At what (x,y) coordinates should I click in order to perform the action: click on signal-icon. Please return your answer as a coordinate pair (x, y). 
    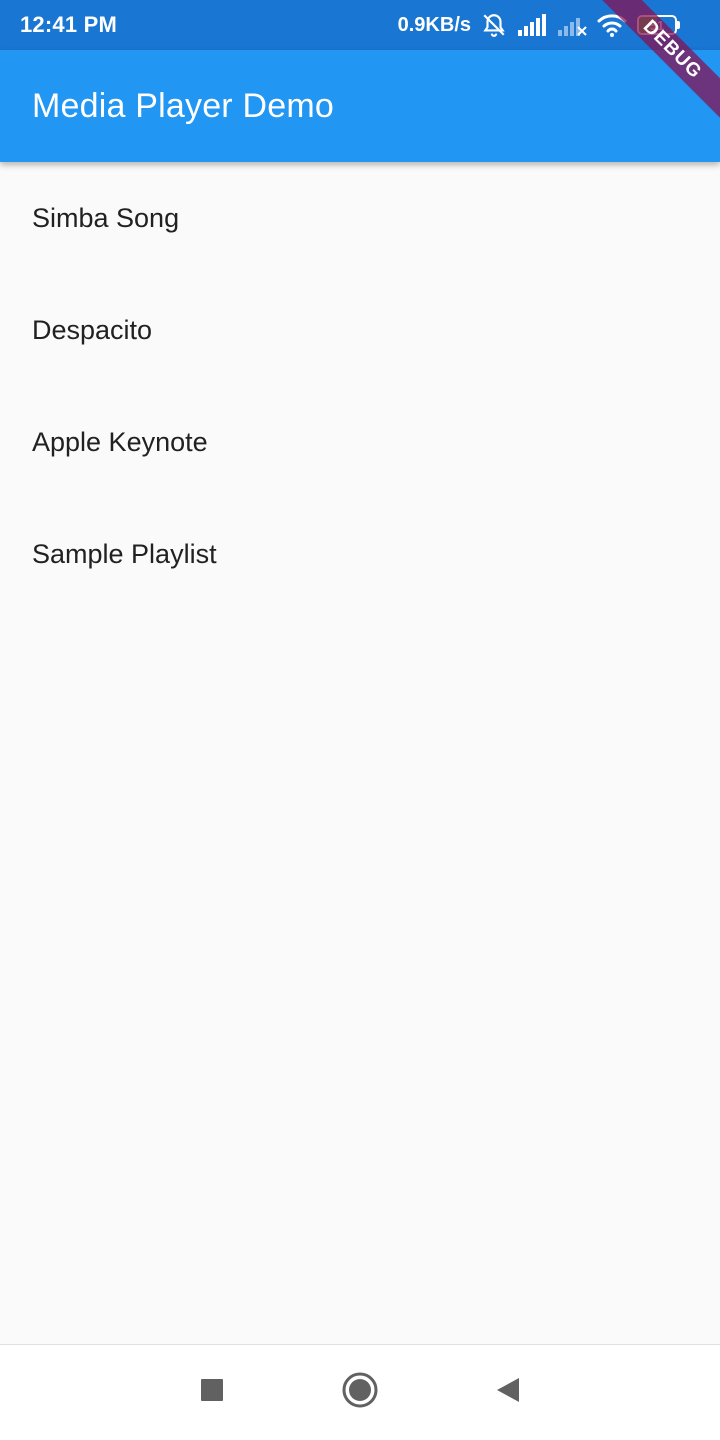
    Looking at the image, I should click on (532, 25).